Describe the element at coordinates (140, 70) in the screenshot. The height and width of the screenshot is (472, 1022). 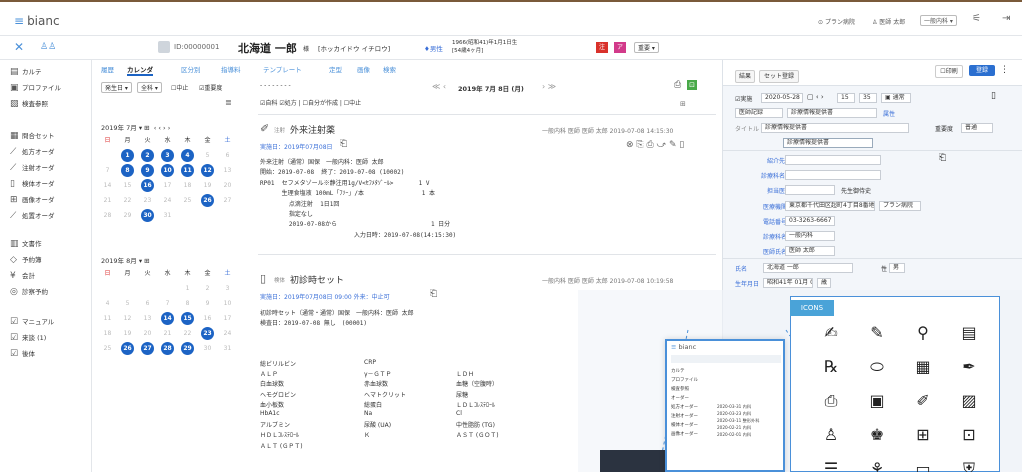
I see `tab-calendar: カレンダ` at that location.